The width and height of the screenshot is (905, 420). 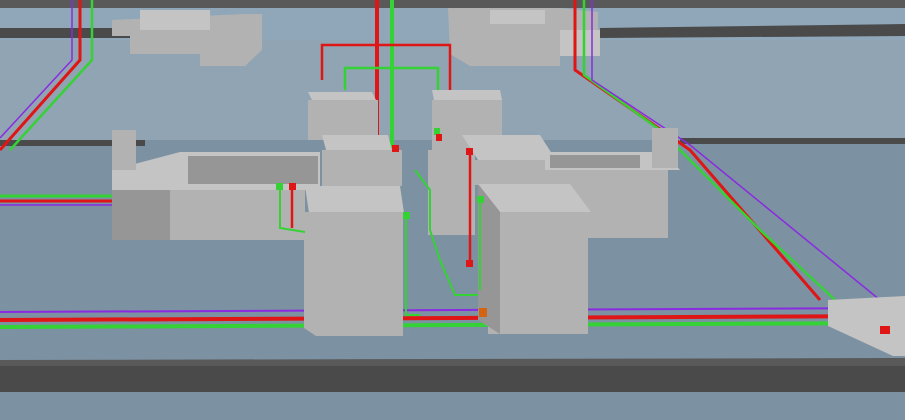 I want to click on far-fixture-right-top, so click(x=517, y=17).